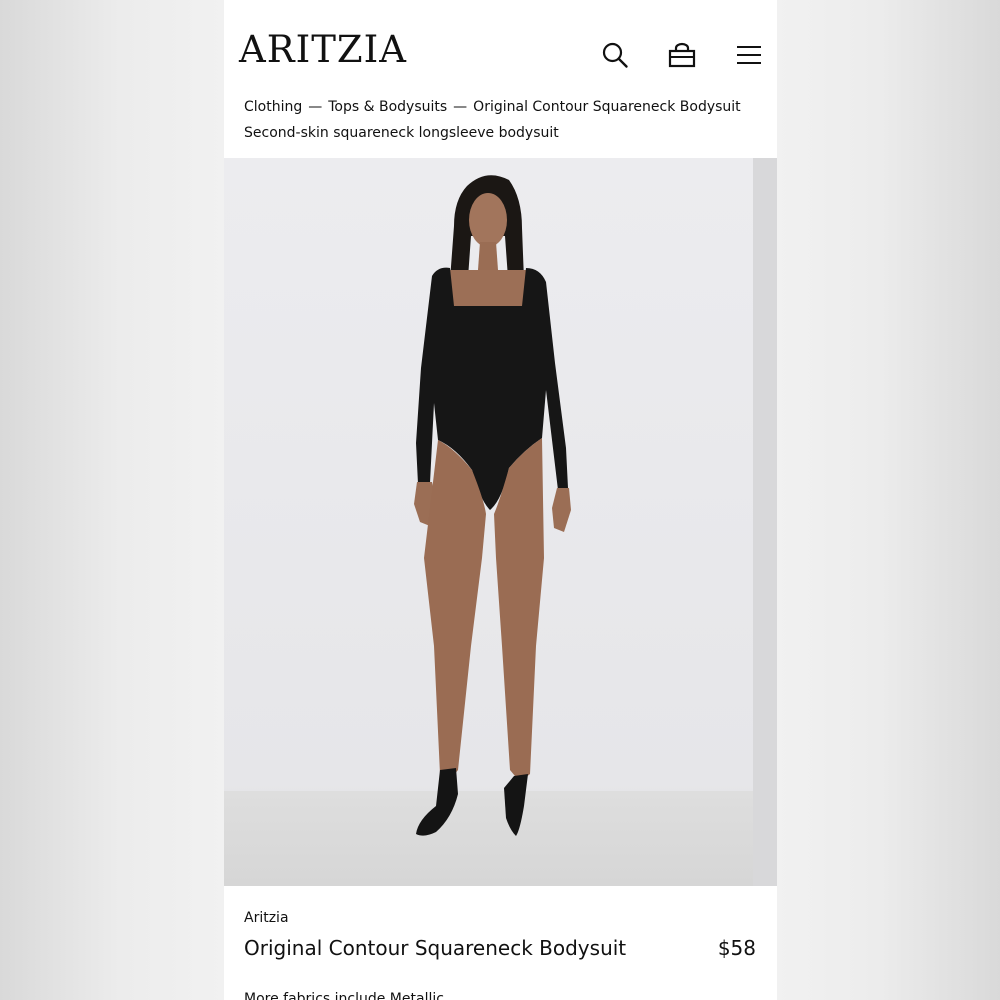 The image size is (1000, 1000). What do you see at coordinates (492, 505) in the screenshot?
I see `product-photo` at bounding box center [492, 505].